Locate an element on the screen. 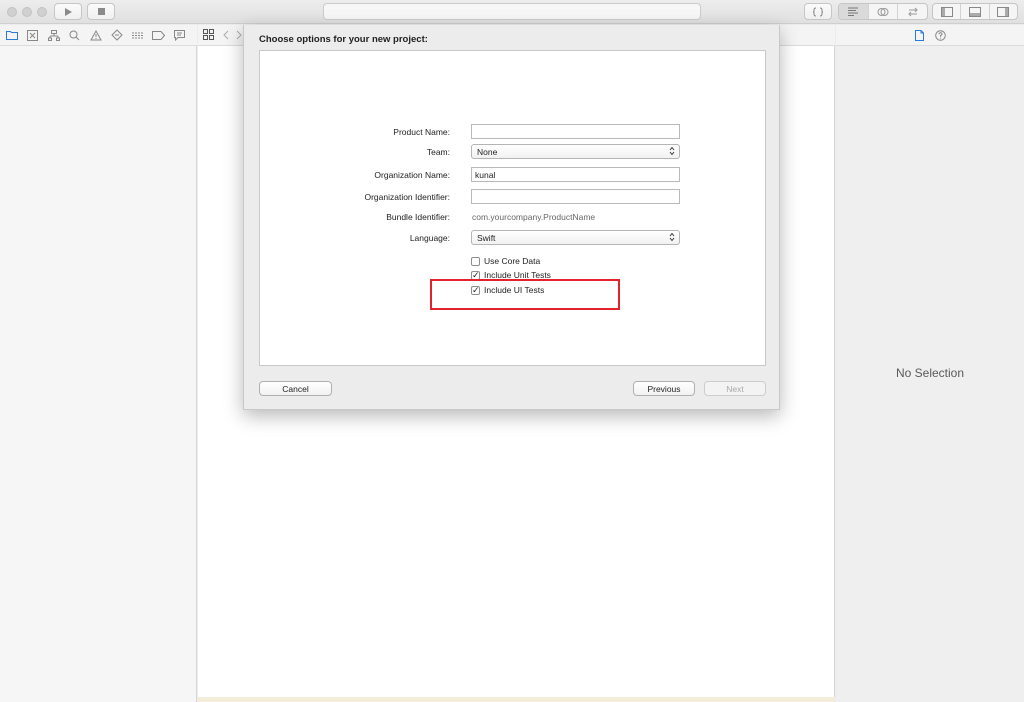 The height and width of the screenshot is (702, 1024). language-popup: Swift is located at coordinates (575, 237).